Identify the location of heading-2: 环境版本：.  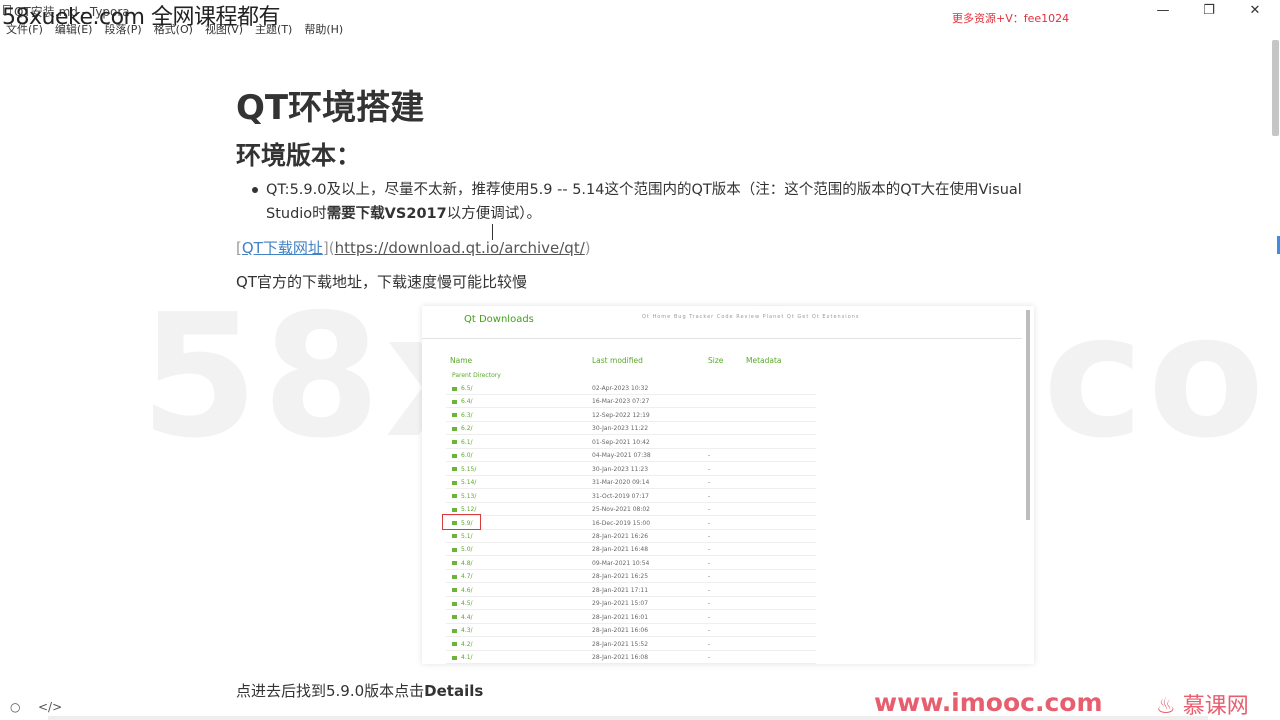
(299, 155).